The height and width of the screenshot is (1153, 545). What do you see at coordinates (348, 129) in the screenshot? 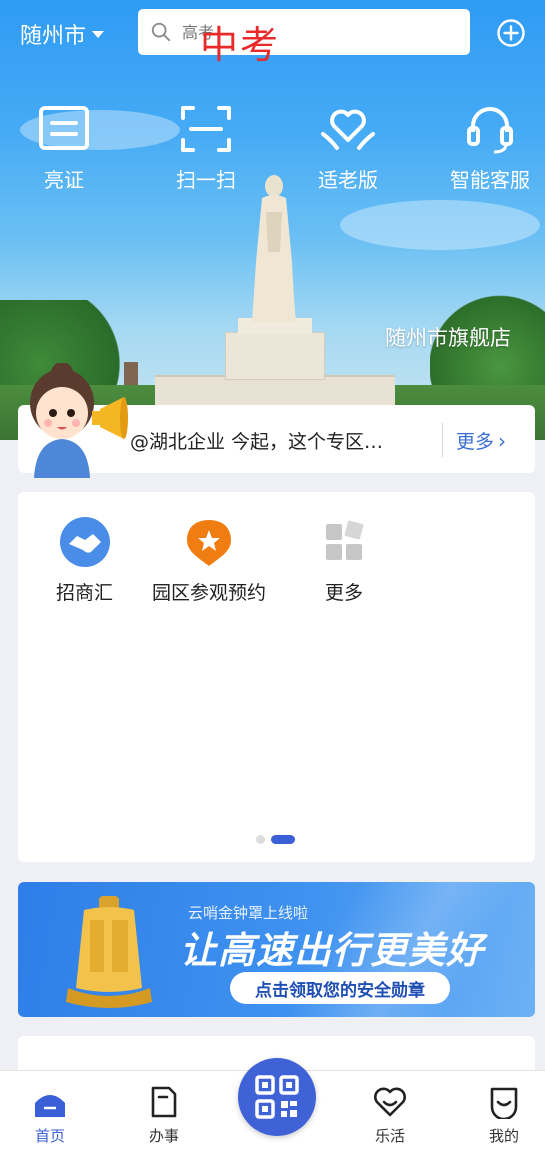
I see `heart-hands-icon` at bounding box center [348, 129].